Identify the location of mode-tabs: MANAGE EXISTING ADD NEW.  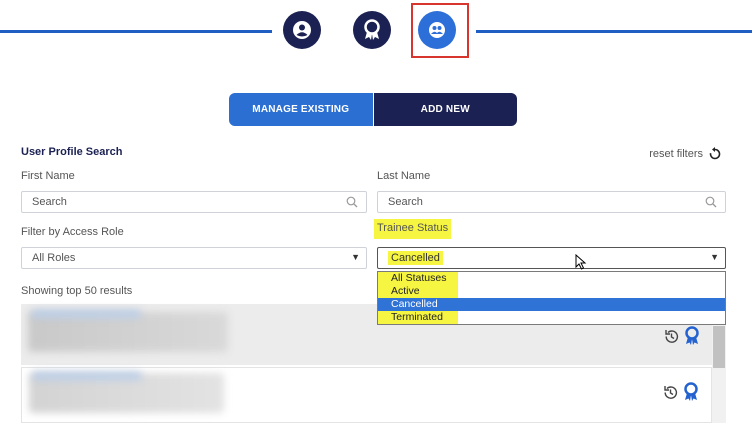
(373, 109).